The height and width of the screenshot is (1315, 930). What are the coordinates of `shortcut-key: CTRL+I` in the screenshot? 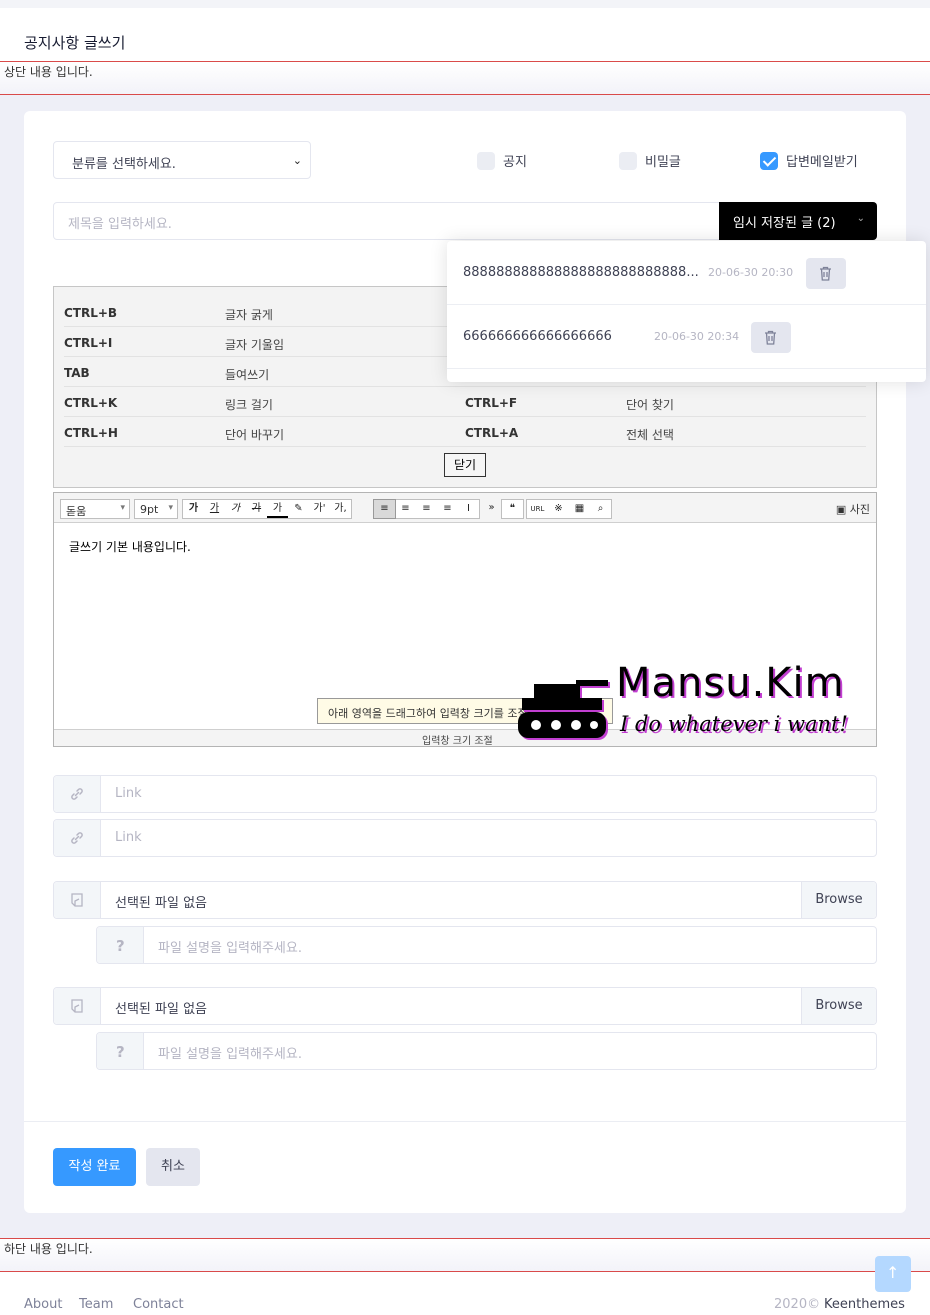 It's located at (88, 343).